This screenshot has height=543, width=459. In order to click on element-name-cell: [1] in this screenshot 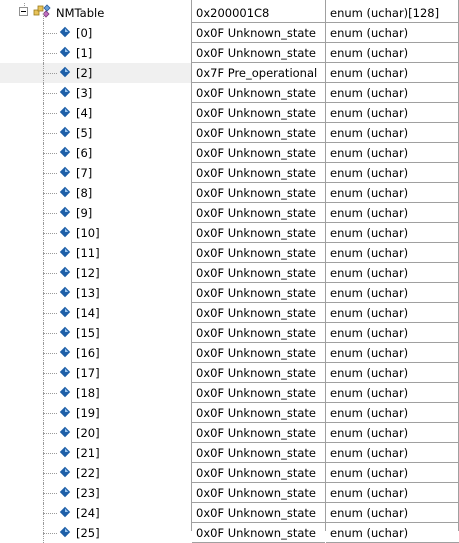, I will do `click(95, 53)`.